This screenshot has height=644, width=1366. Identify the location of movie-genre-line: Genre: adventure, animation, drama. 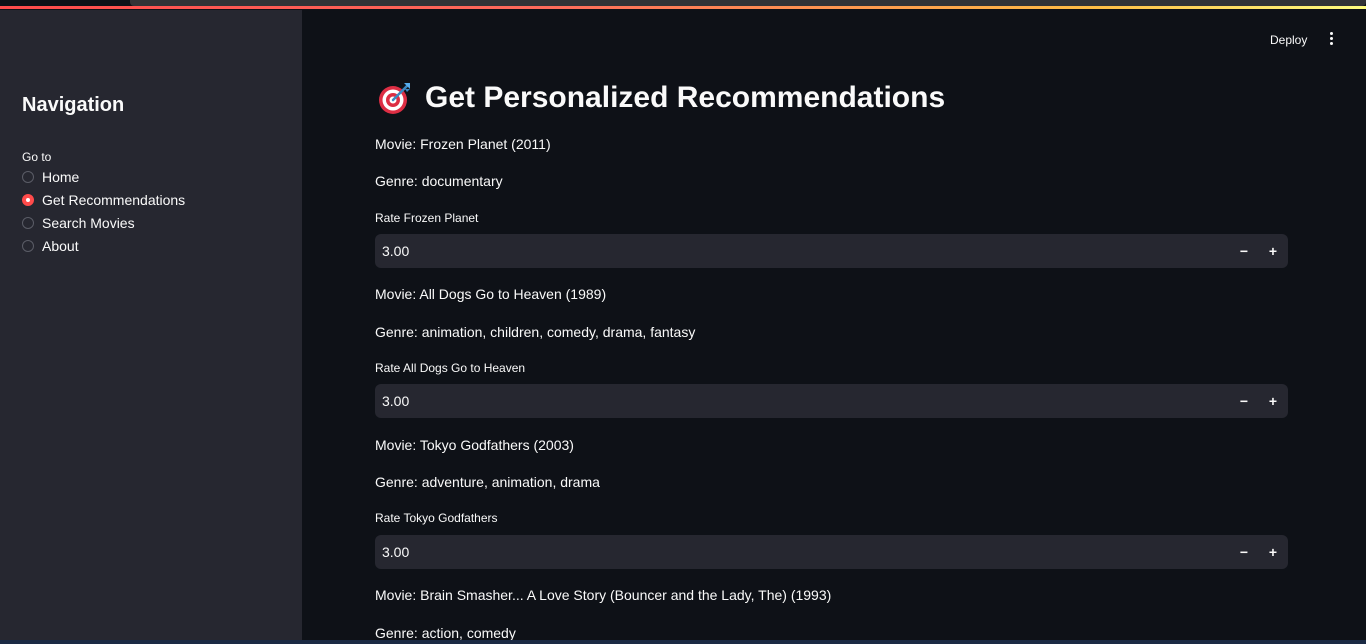
(487, 482).